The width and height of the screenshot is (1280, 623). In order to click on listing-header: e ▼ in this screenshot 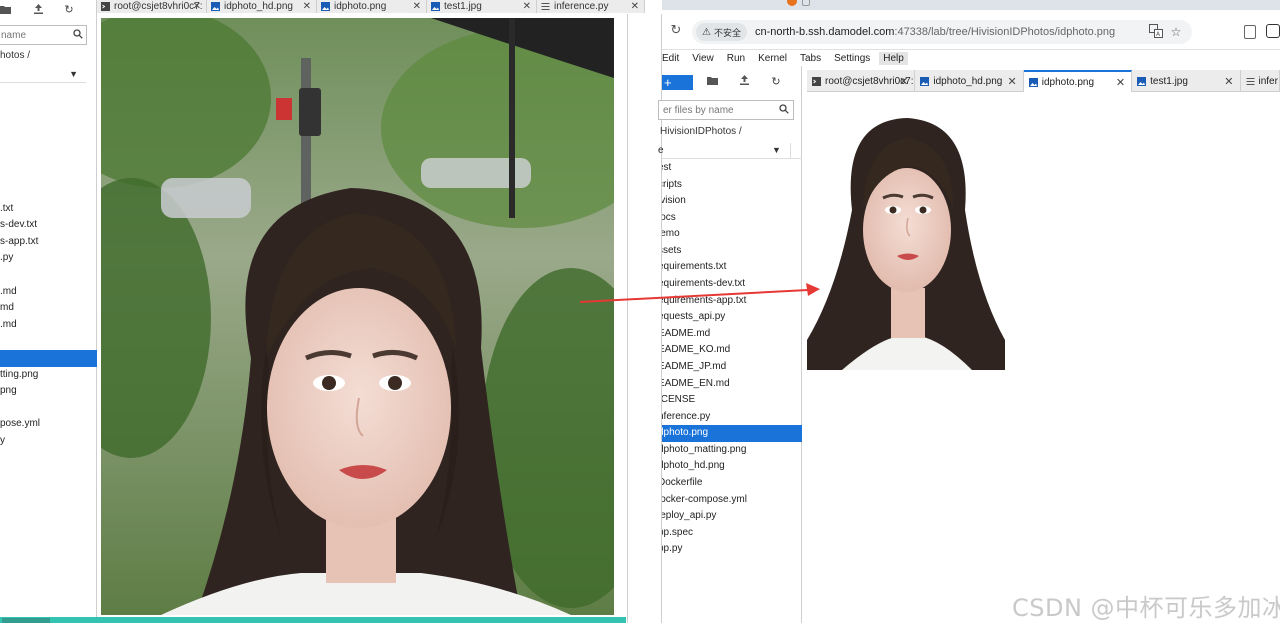, I will do `click(730, 151)`.